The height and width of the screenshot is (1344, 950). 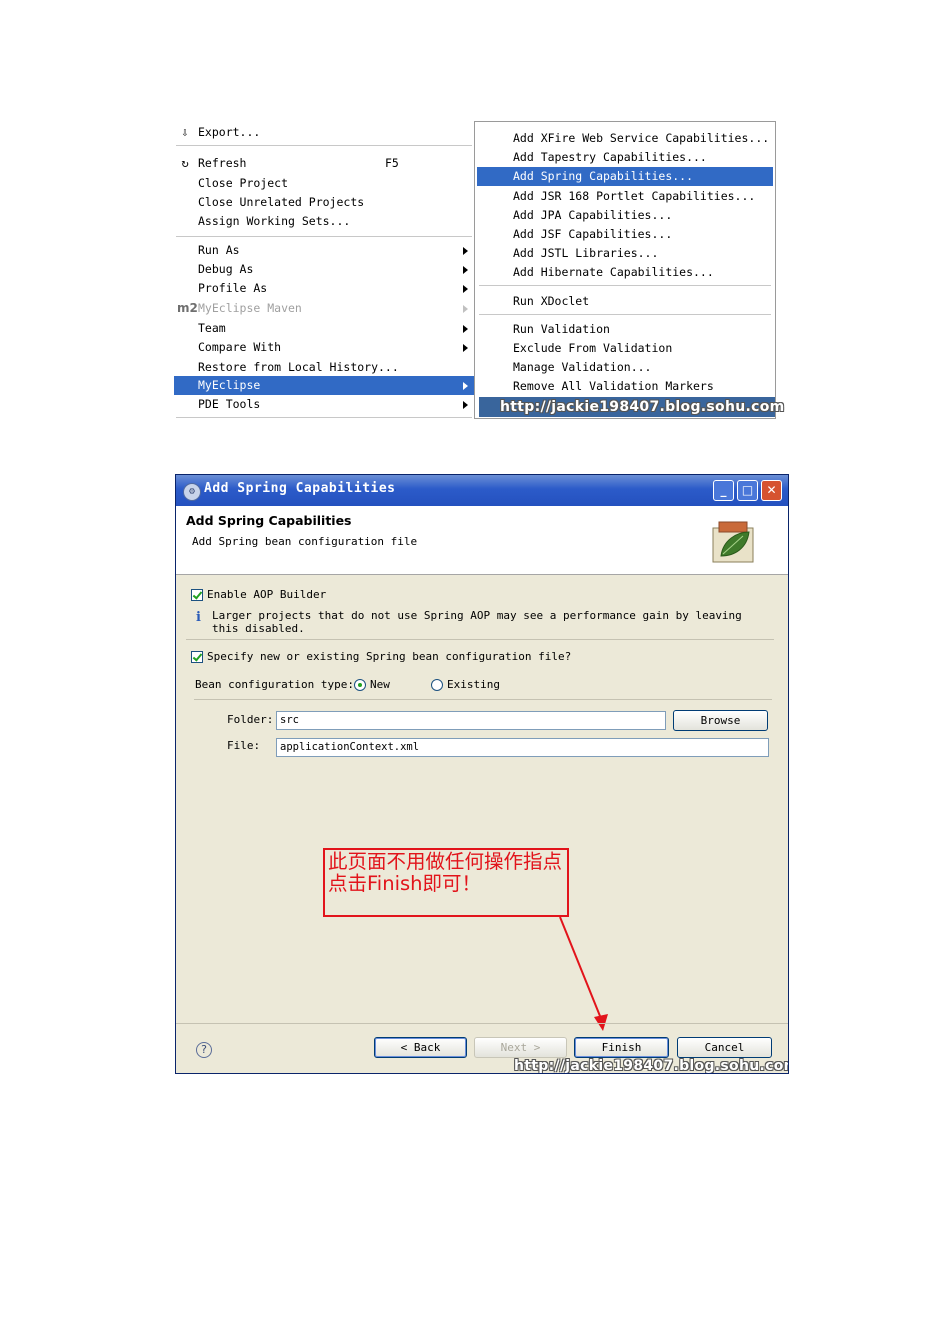 I want to click on back-button: < Back, so click(x=420, y=1047).